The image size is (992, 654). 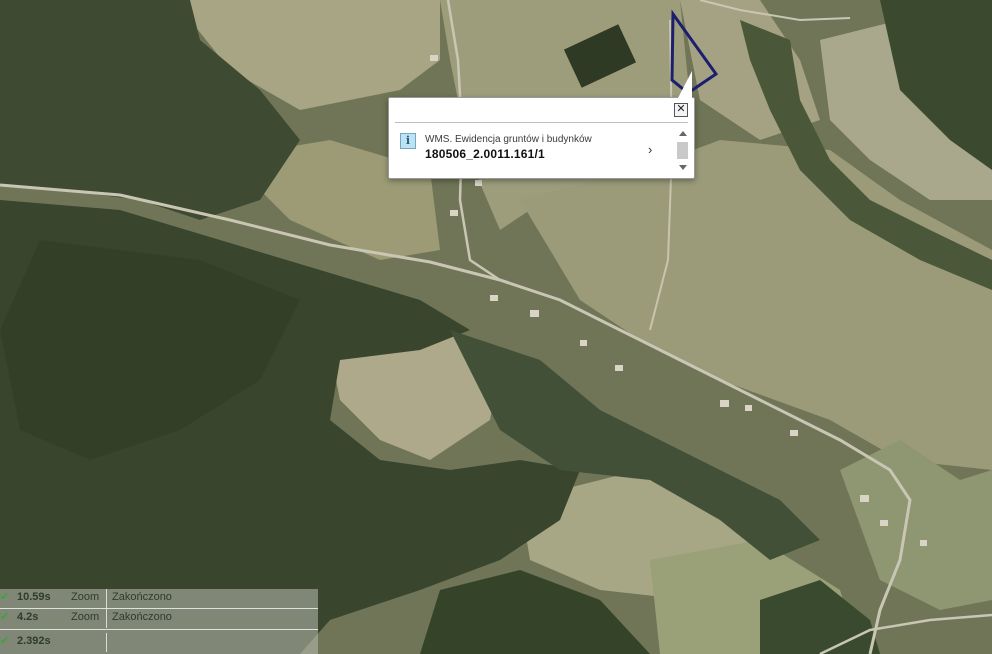 What do you see at coordinates (159, 629) in the screenshot?
I see `row-divider` at bounding box center [159, 629].